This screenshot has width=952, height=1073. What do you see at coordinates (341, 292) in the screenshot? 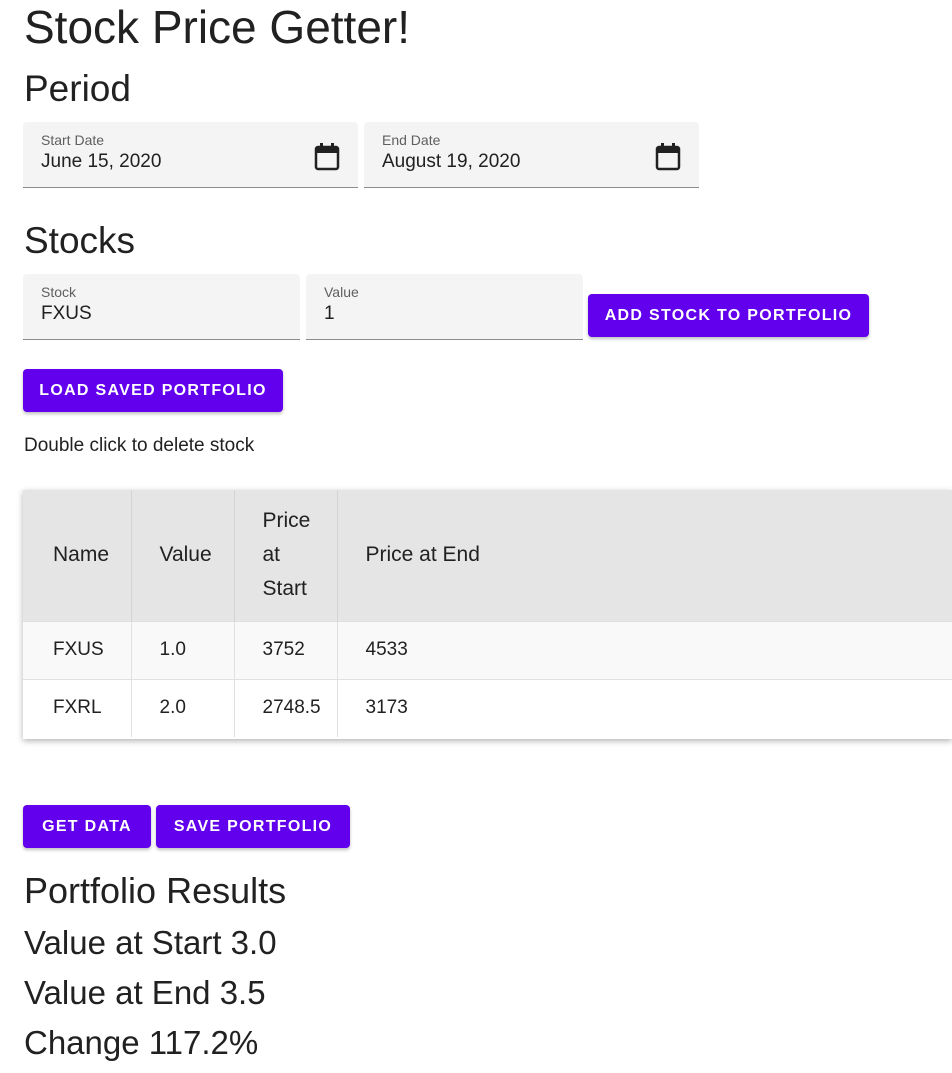
I see `value-label: Value` at bounding box center [341, 292].